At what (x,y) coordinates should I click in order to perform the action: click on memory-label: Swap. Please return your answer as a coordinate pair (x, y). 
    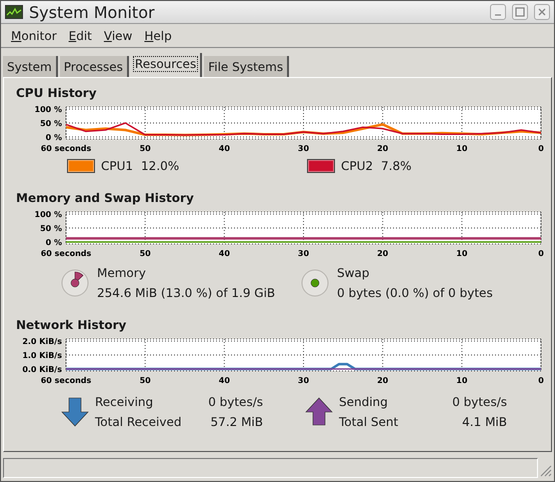
    Looking at the image, I should click on (353, 273).